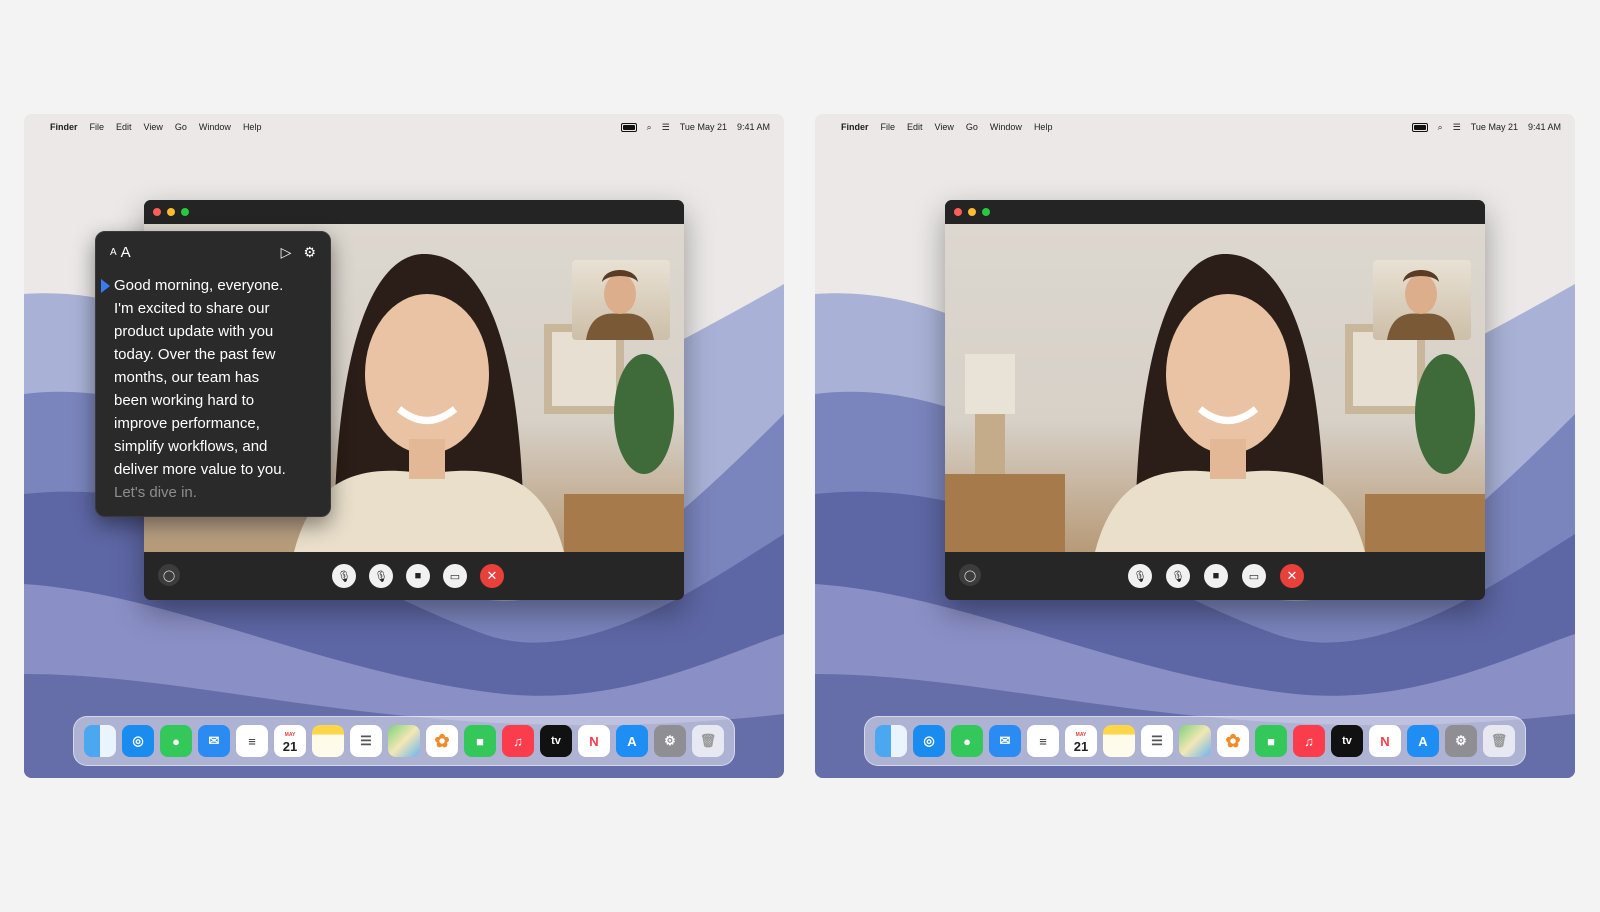 This screenshot has width=1600, height=912. What do you see at coordinates (194, 331) in the screenshot?
I see `script-line: product update with you` at bounding box center [194, 331].